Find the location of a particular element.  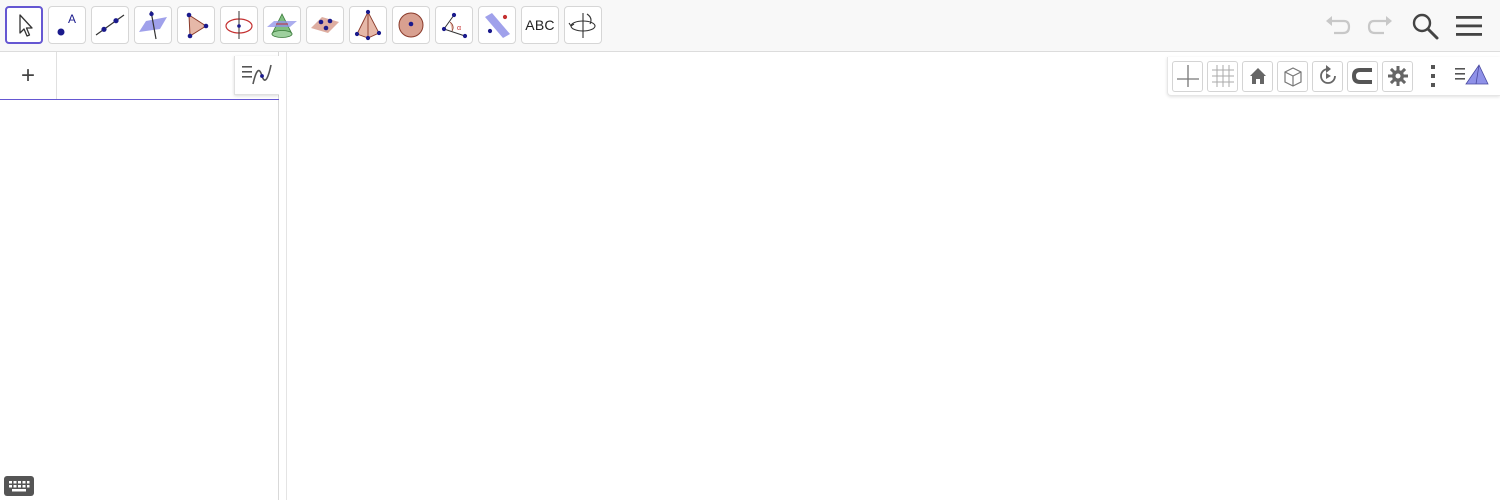

view-direction-button is located at coordinates (1292, 76).